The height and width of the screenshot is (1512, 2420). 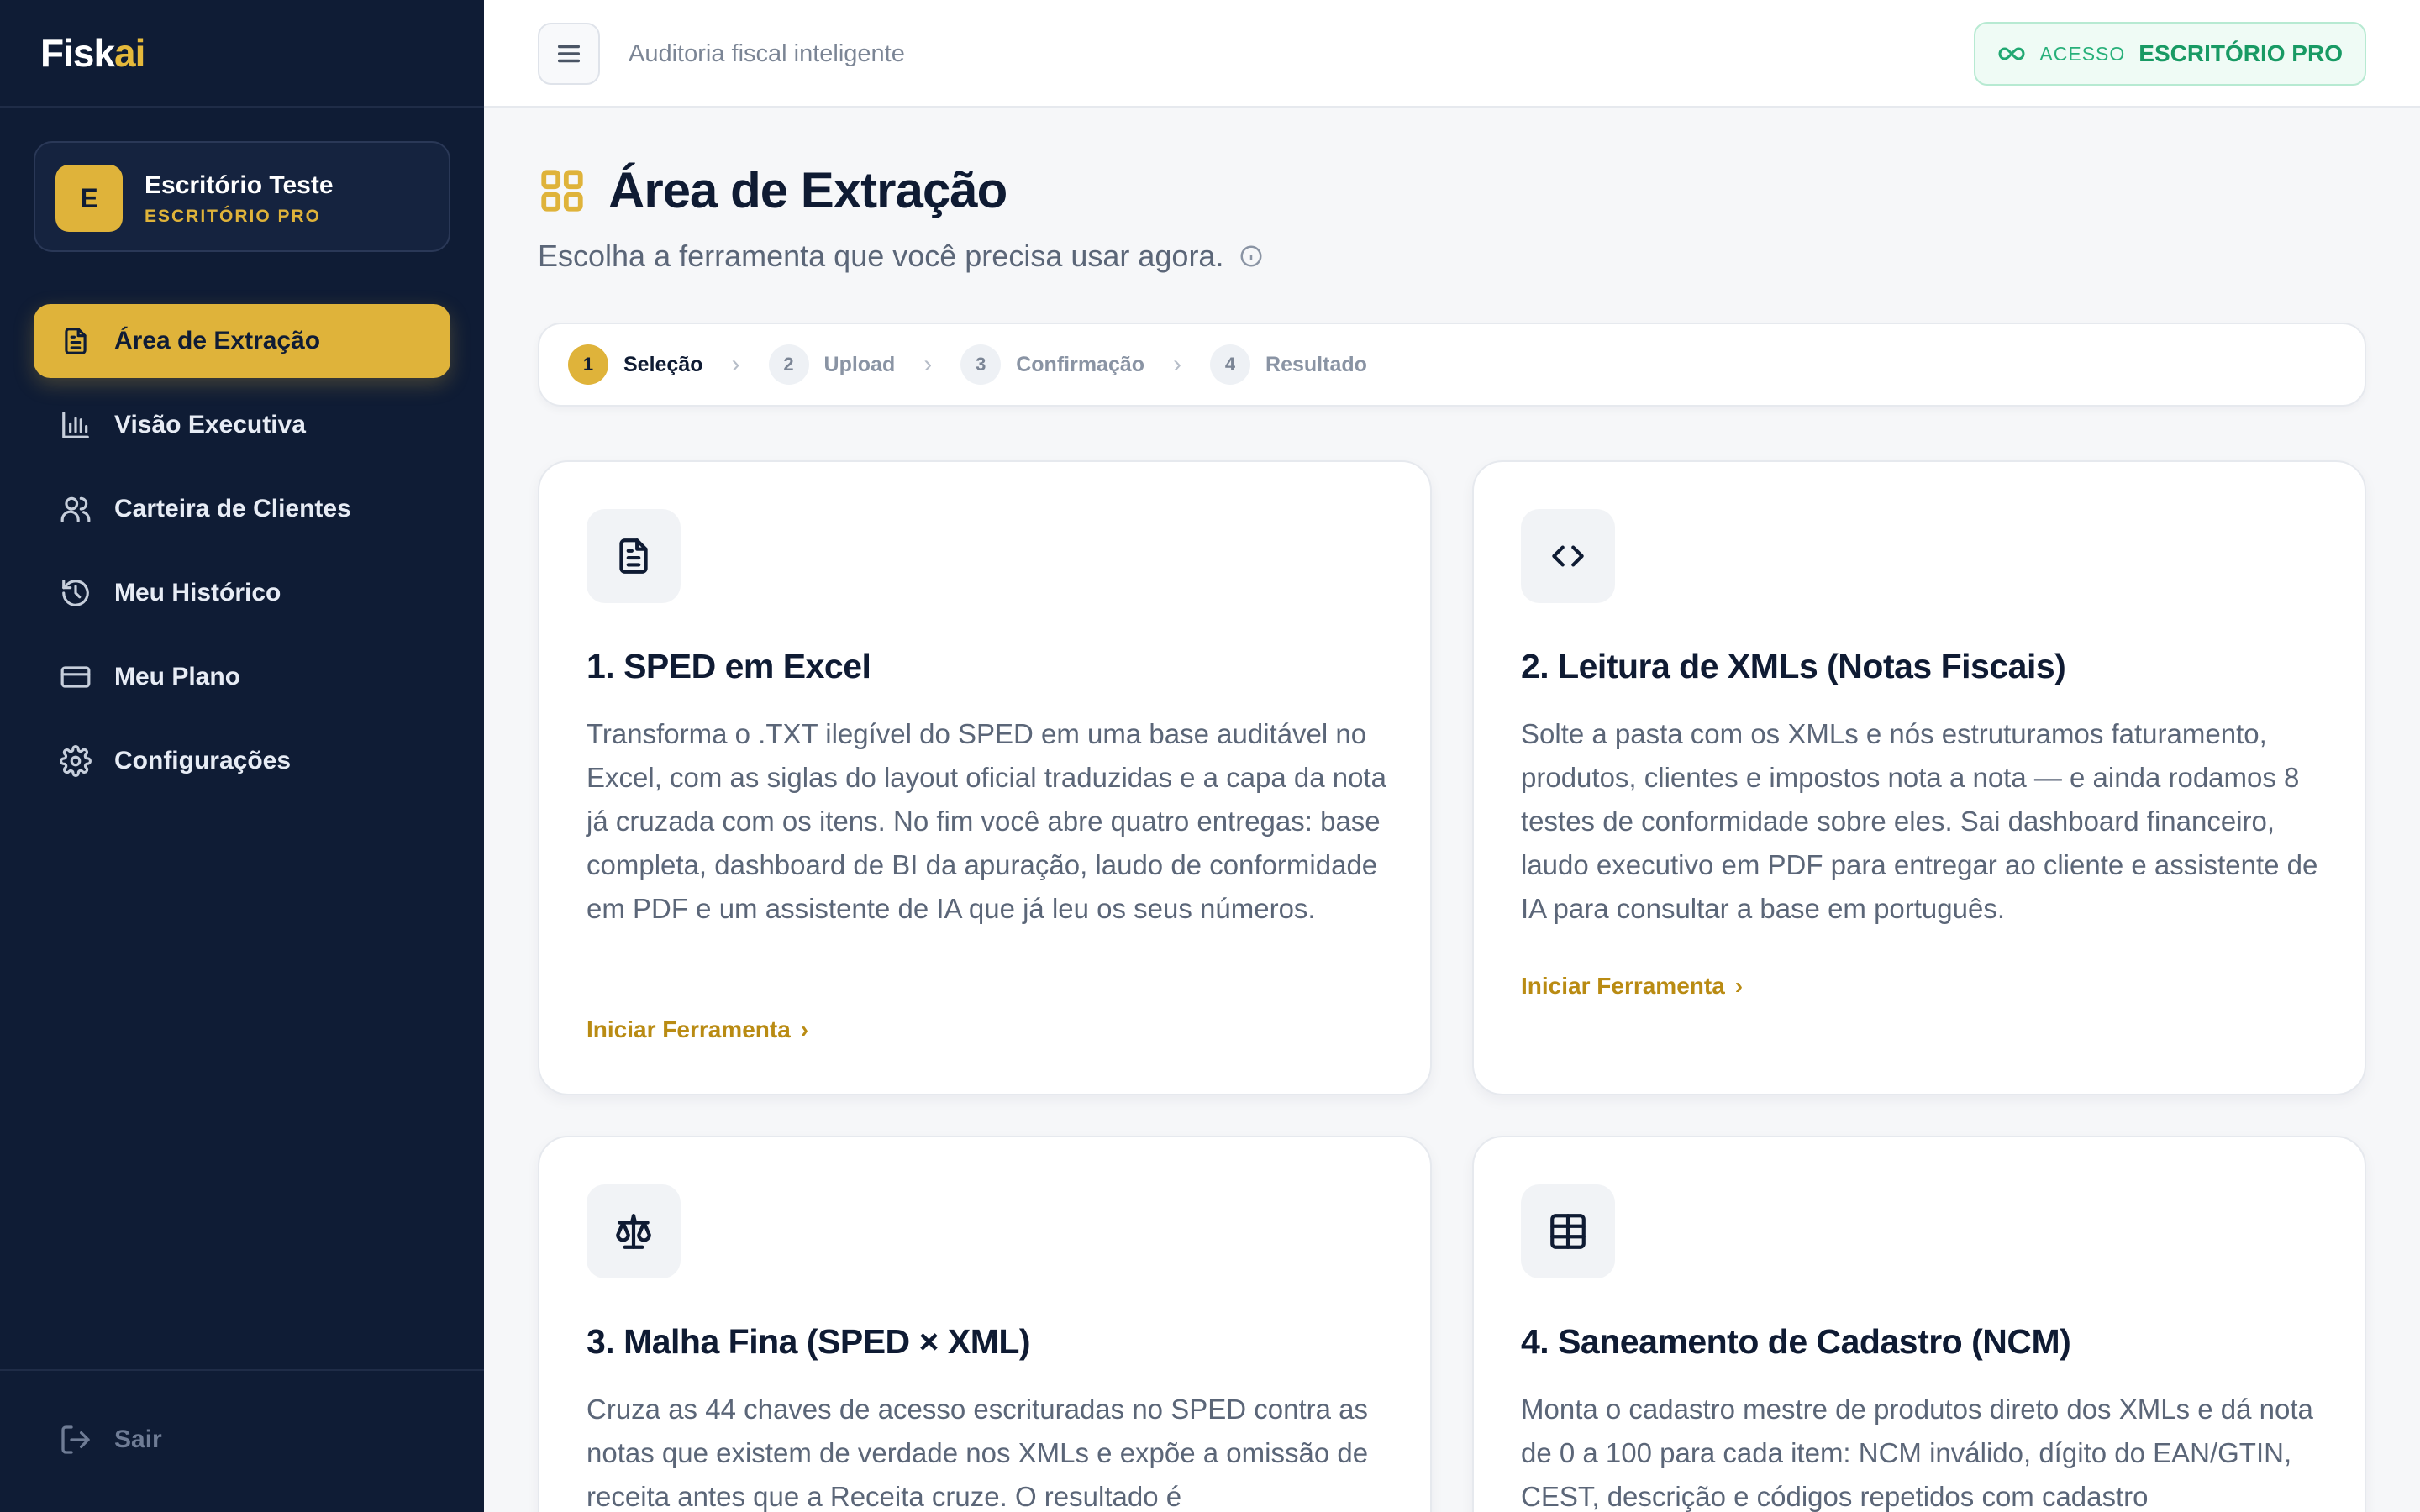 What do you see at coordinates (75, 341) in the screenshot?
I see `file-text-icon` at bounding box center [75, 341].